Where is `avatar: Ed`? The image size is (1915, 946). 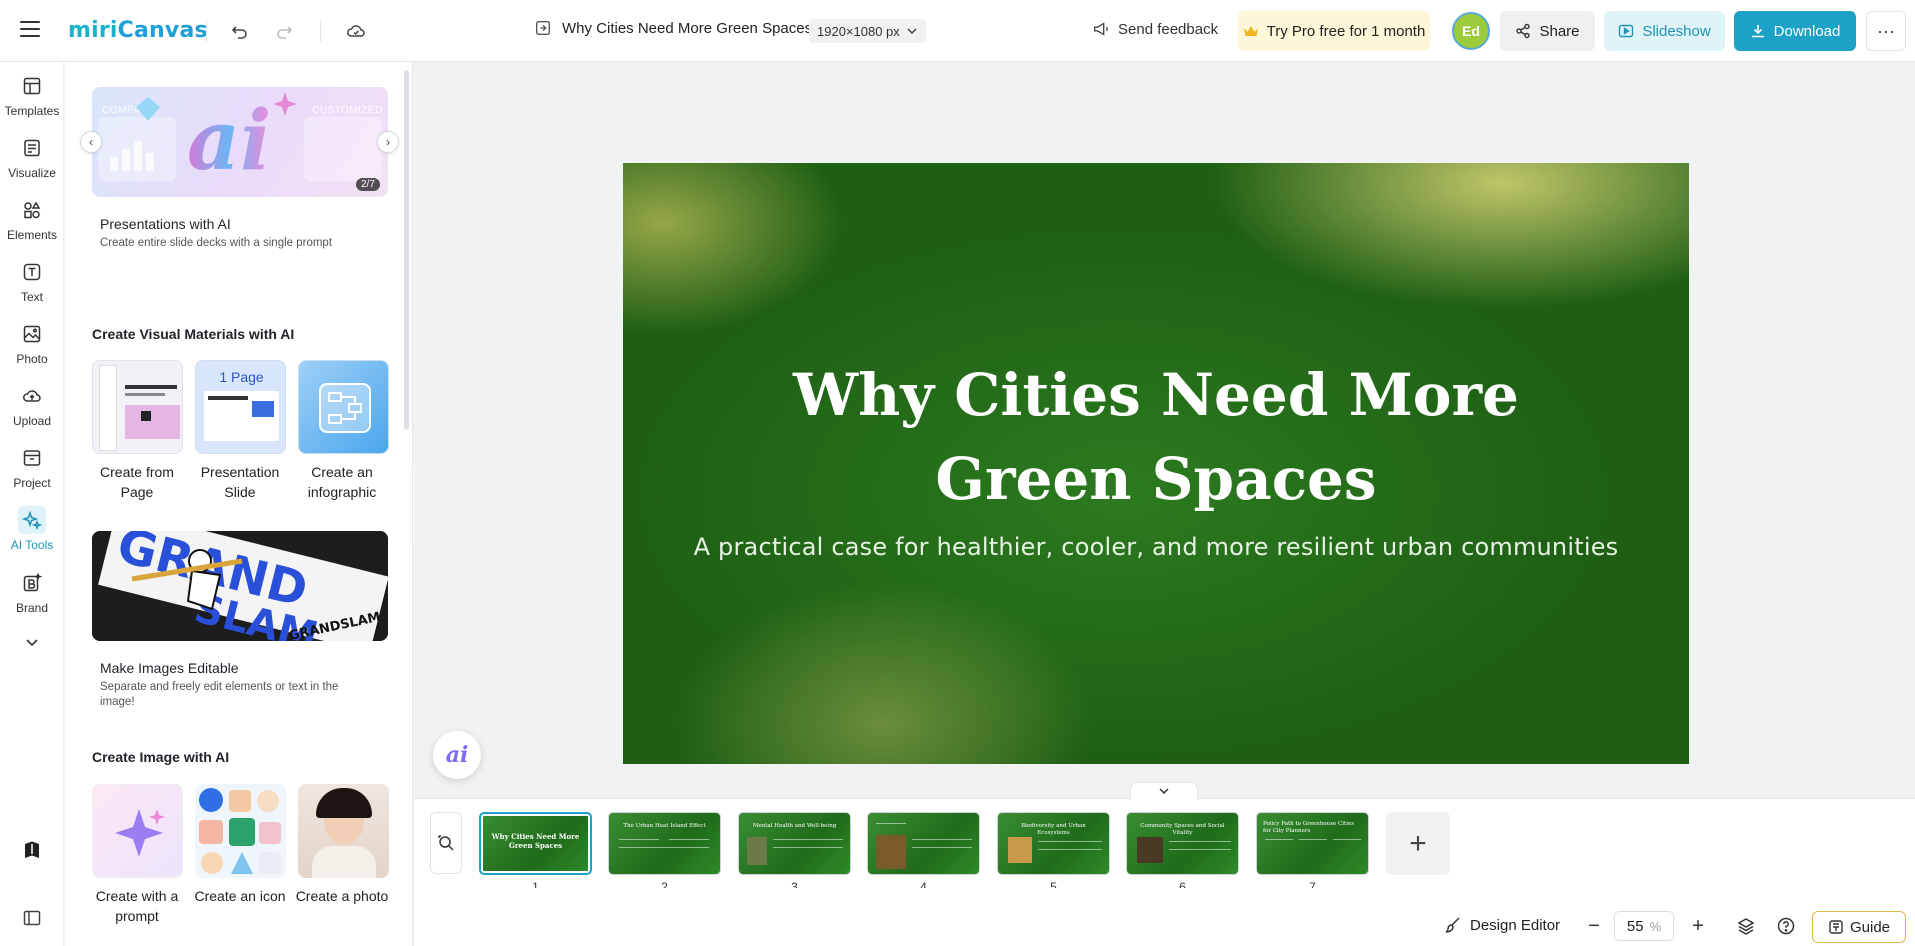
avatar: Ed is located at coordinates (1471, 31).